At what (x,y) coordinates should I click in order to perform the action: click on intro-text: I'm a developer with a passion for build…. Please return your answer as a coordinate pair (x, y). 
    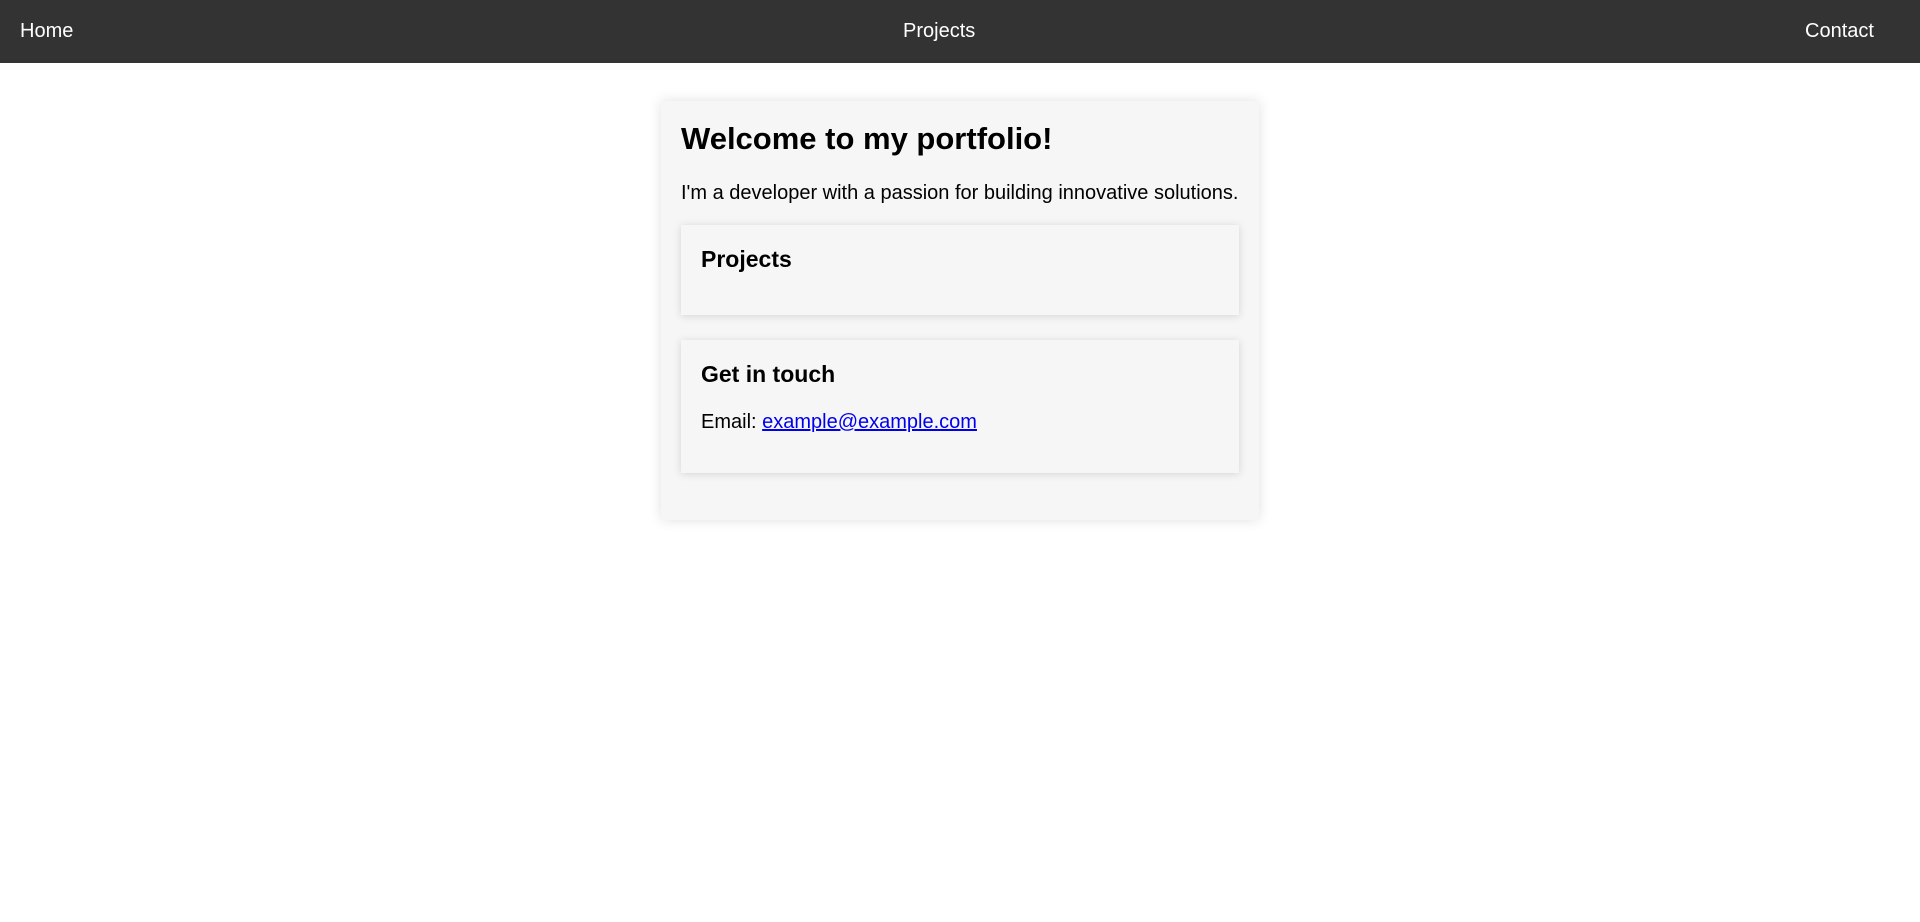
    Looking at the image, I should click on (960, 193).